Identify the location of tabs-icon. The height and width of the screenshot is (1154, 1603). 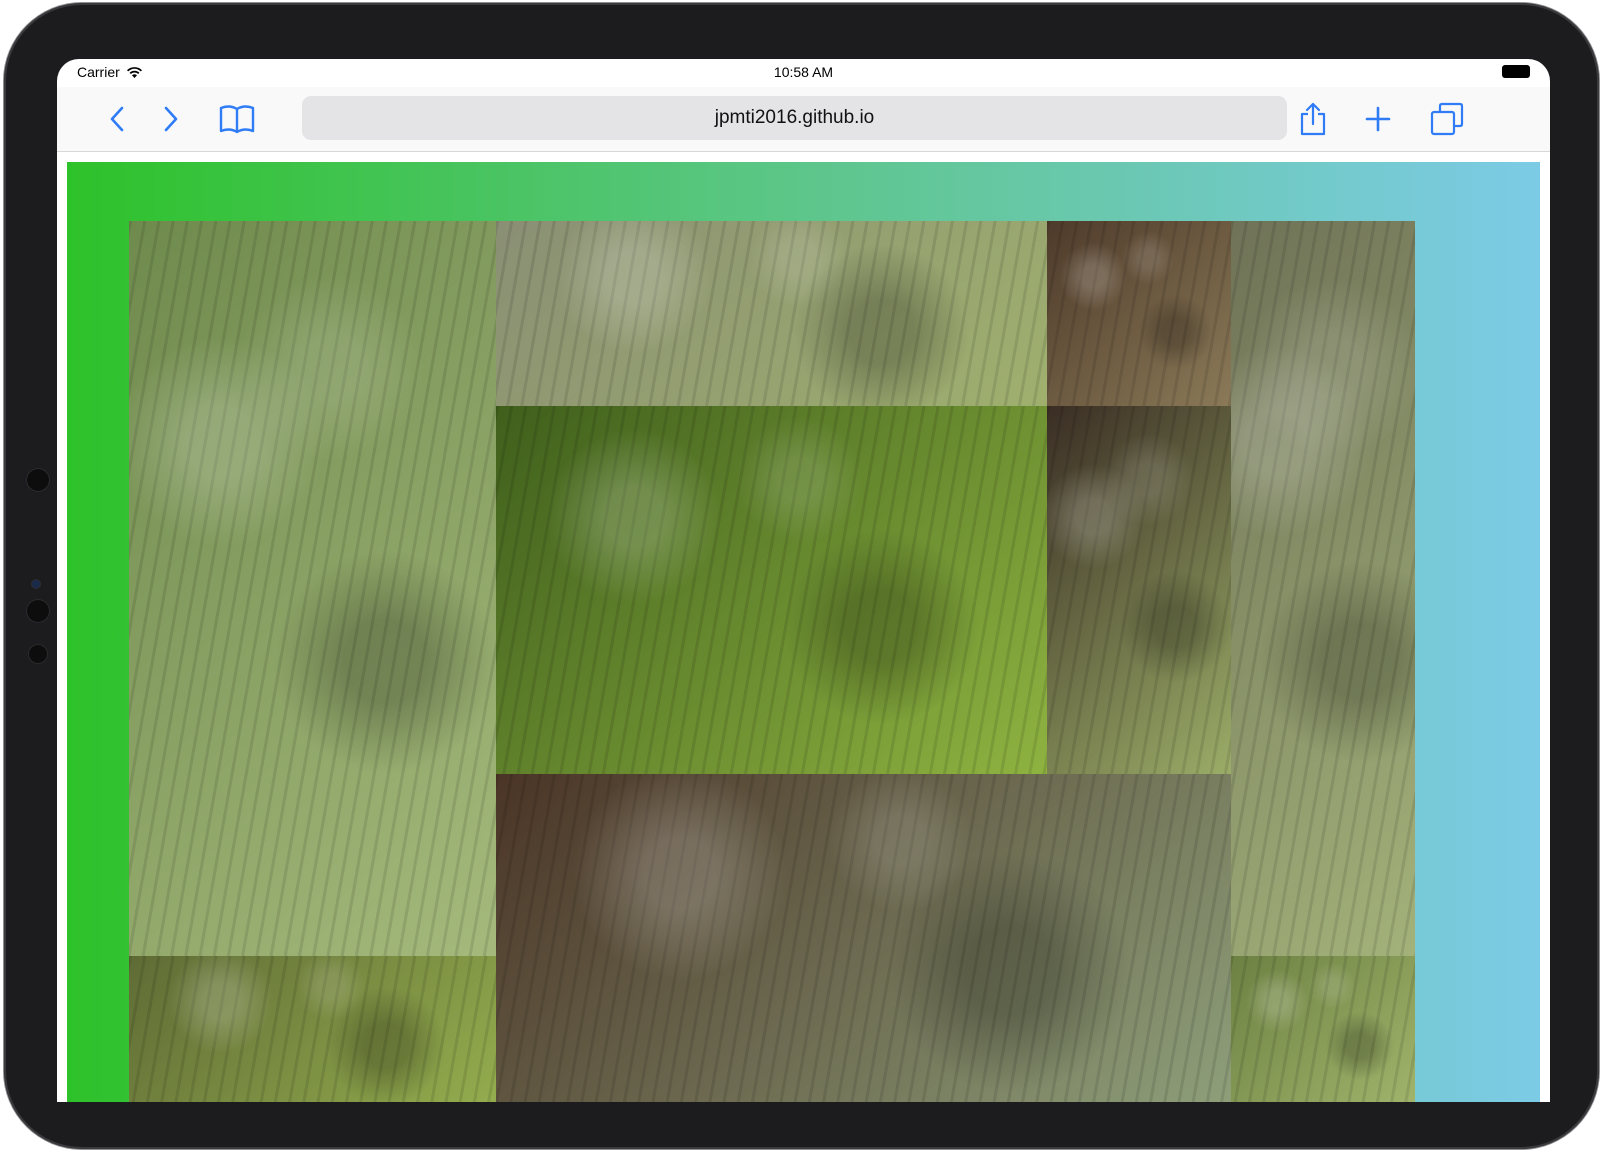
(1447, 119).